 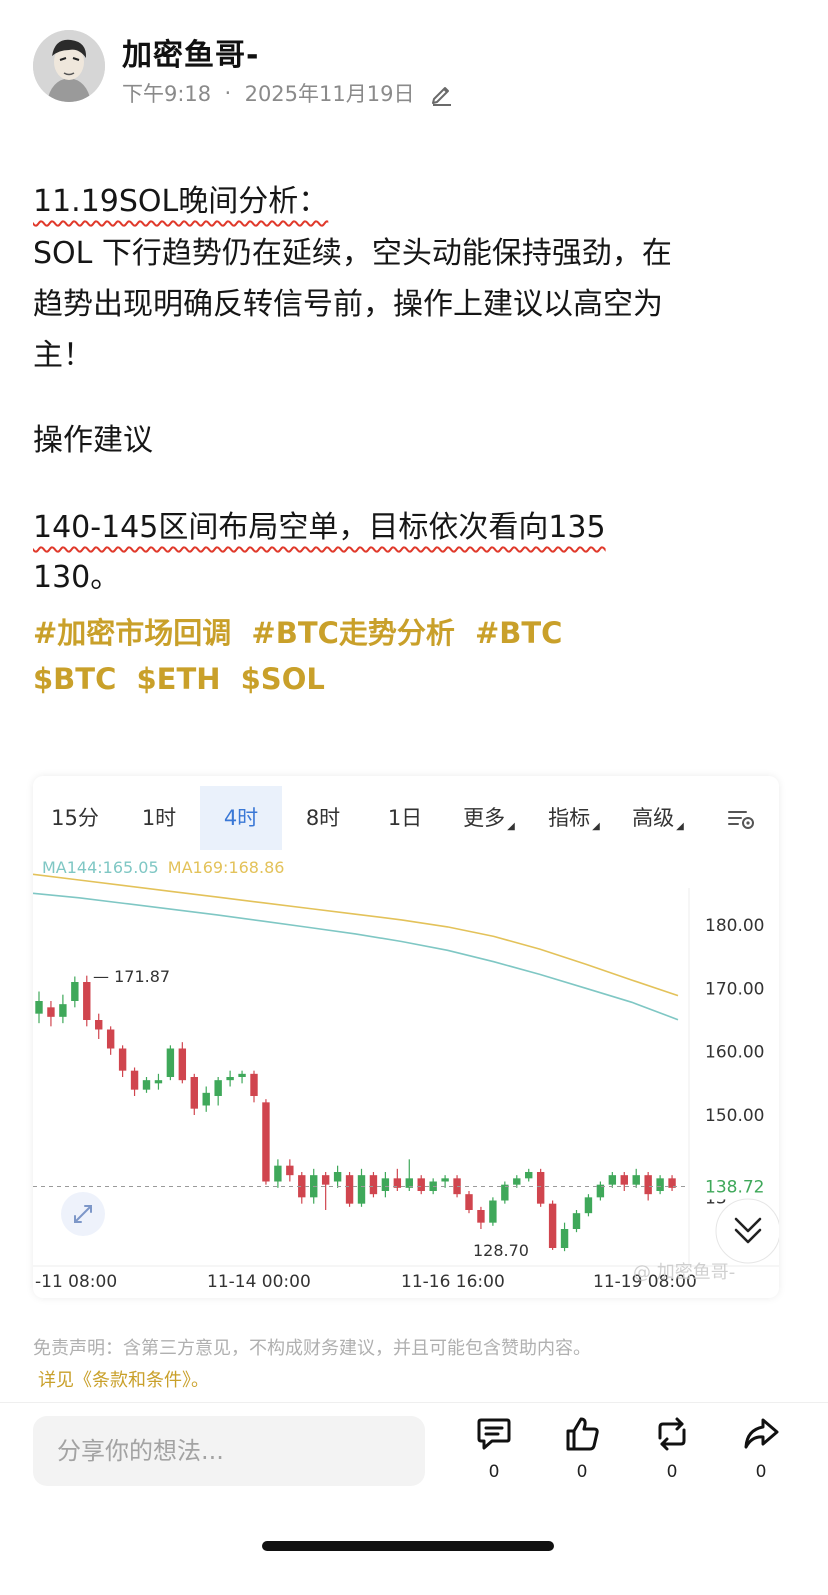 What do you see at coordinates (501, 1250) in the screenshot?
I see `low-annotation: 128.70` at bounding box center [501, 1250].